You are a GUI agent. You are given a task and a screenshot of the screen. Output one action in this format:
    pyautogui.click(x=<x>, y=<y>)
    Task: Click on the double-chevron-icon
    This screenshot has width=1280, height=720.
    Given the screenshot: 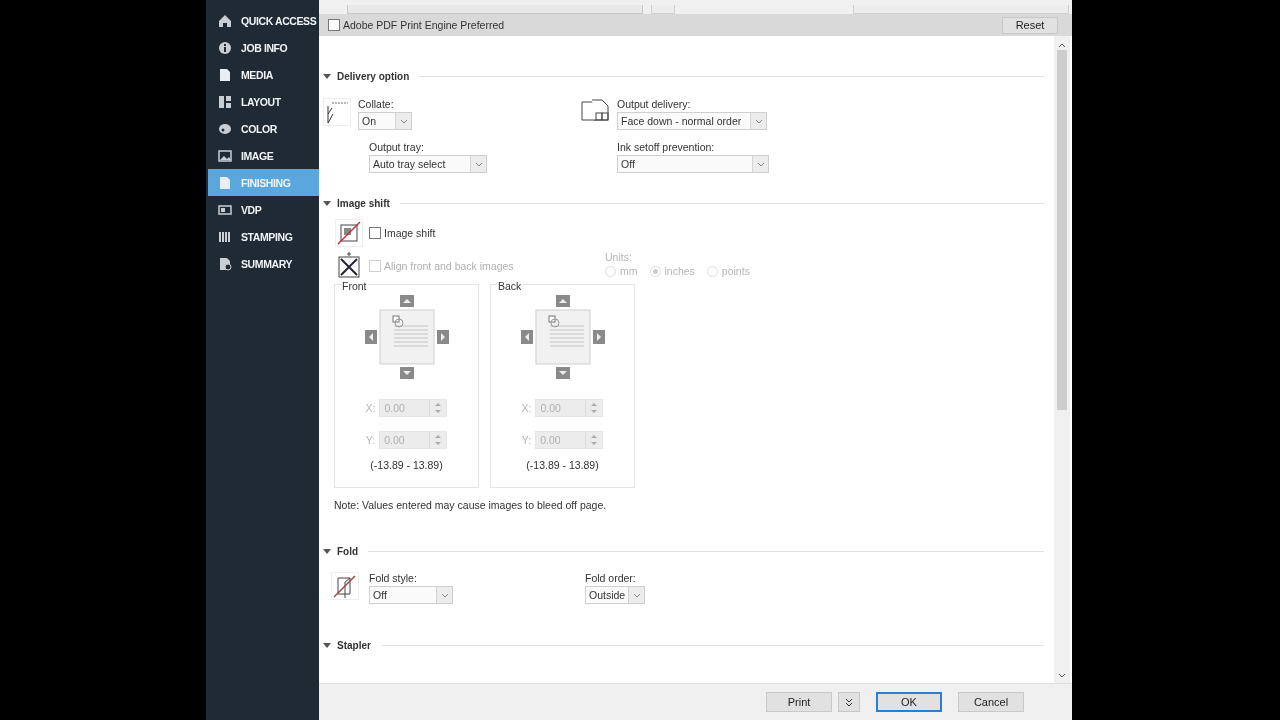 What is the action you would take?
    pyautogui.click(x=849, y=702)
    